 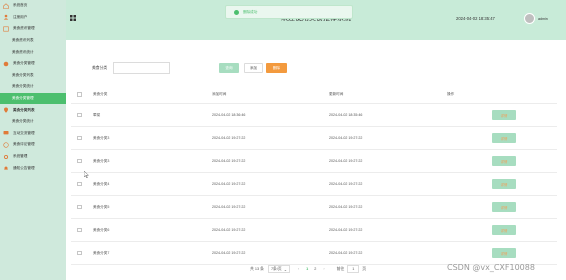 I want to click on page-size-value: 7条/页, so click(x=276, y=268).